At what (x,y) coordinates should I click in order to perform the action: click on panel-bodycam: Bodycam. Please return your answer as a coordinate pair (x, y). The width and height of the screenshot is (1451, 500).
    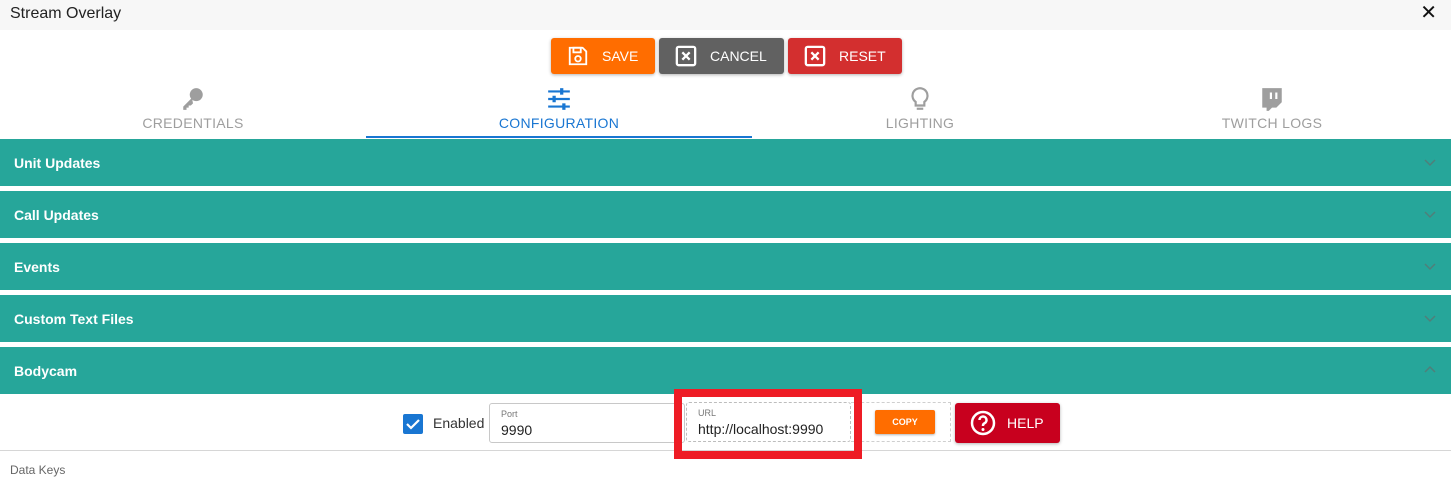
    Looking at the image, I should click on (725, 370).